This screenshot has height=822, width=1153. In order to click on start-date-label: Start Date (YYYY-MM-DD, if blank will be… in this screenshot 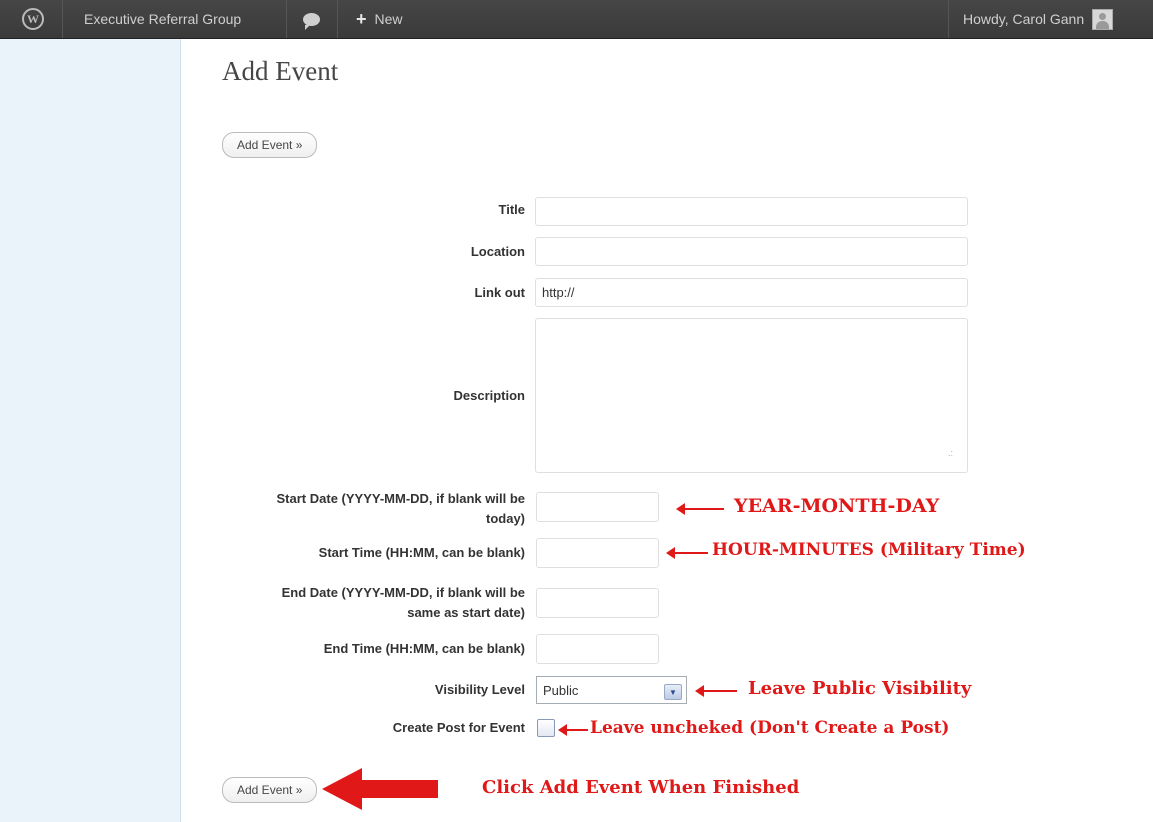, I will do `click(401, 509)`.